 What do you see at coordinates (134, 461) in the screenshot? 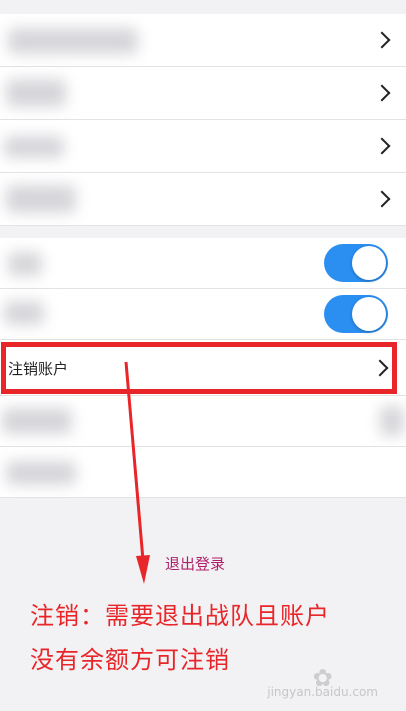
I see `arrow-shaft` at bounding box center [134, 461].